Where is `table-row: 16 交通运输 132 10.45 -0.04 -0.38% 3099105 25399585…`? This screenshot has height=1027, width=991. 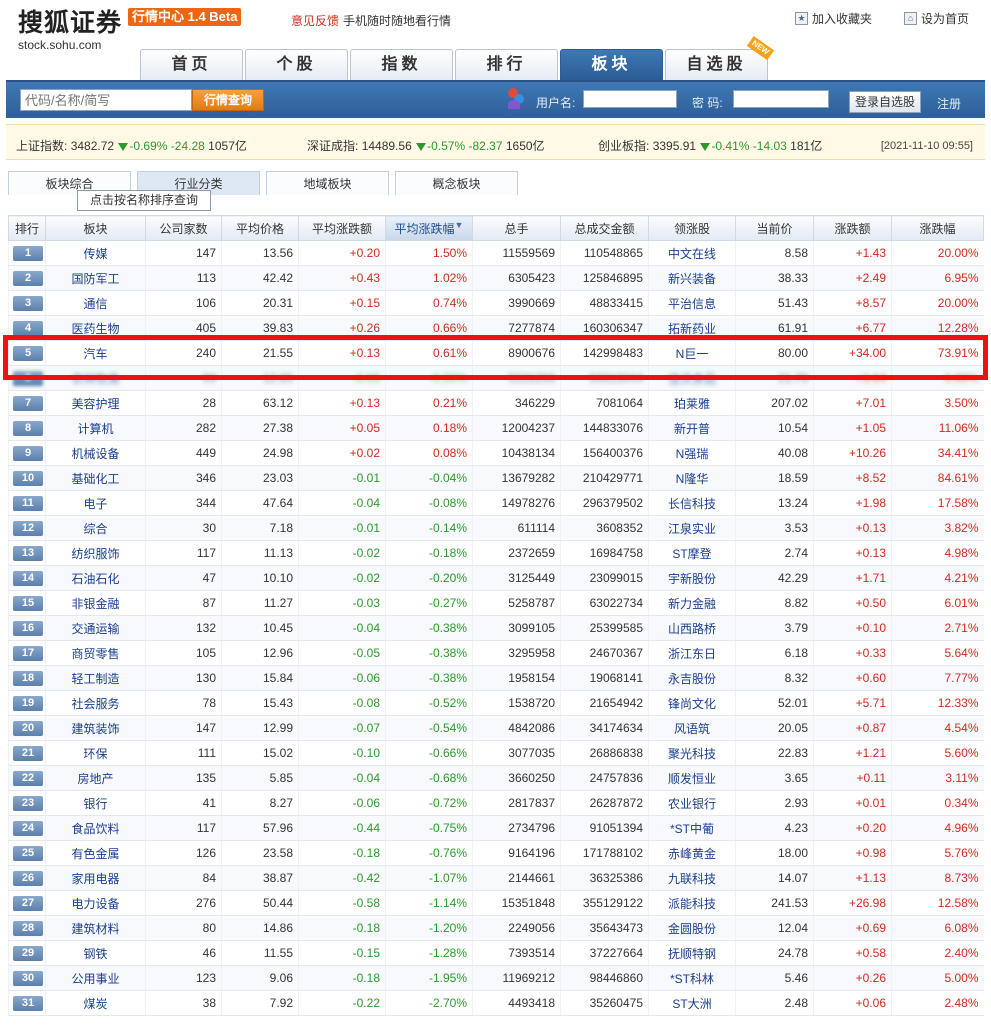
table-row: 16 交通运输 132 10.45 -0.04 -0.38% 3099105 25399585… is located at coordinates (496, 628).